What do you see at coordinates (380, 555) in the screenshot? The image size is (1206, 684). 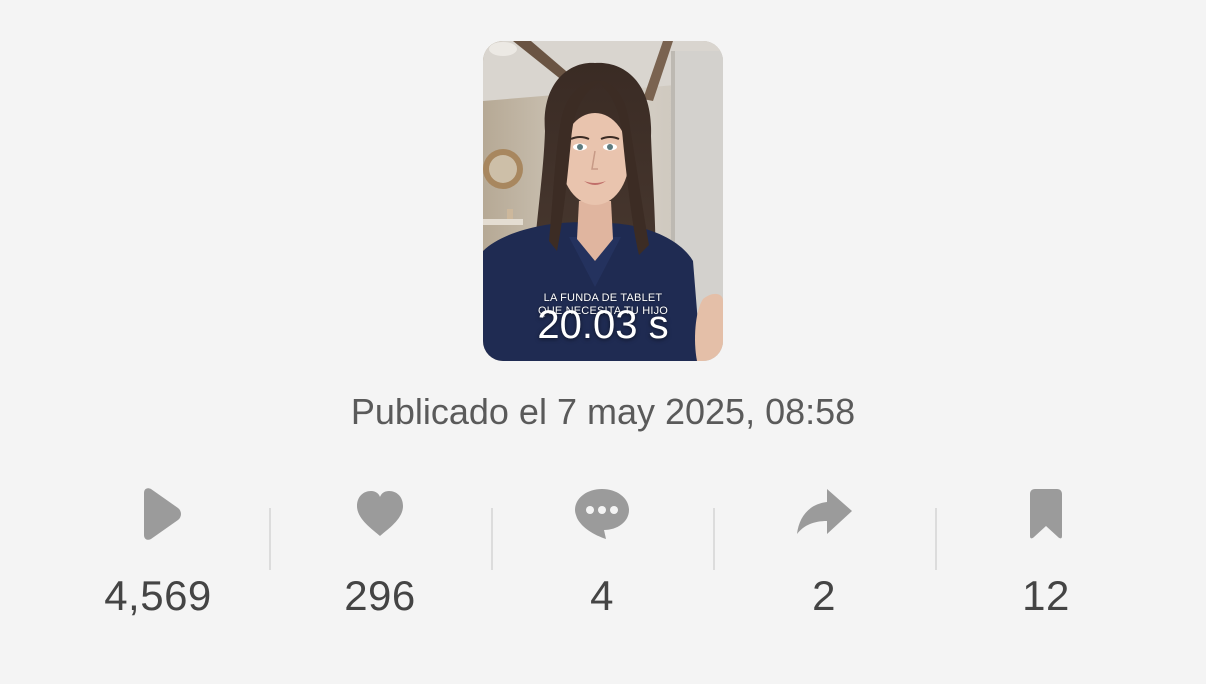 I see `stat-likes: 296` at bounding box center [380, 555].